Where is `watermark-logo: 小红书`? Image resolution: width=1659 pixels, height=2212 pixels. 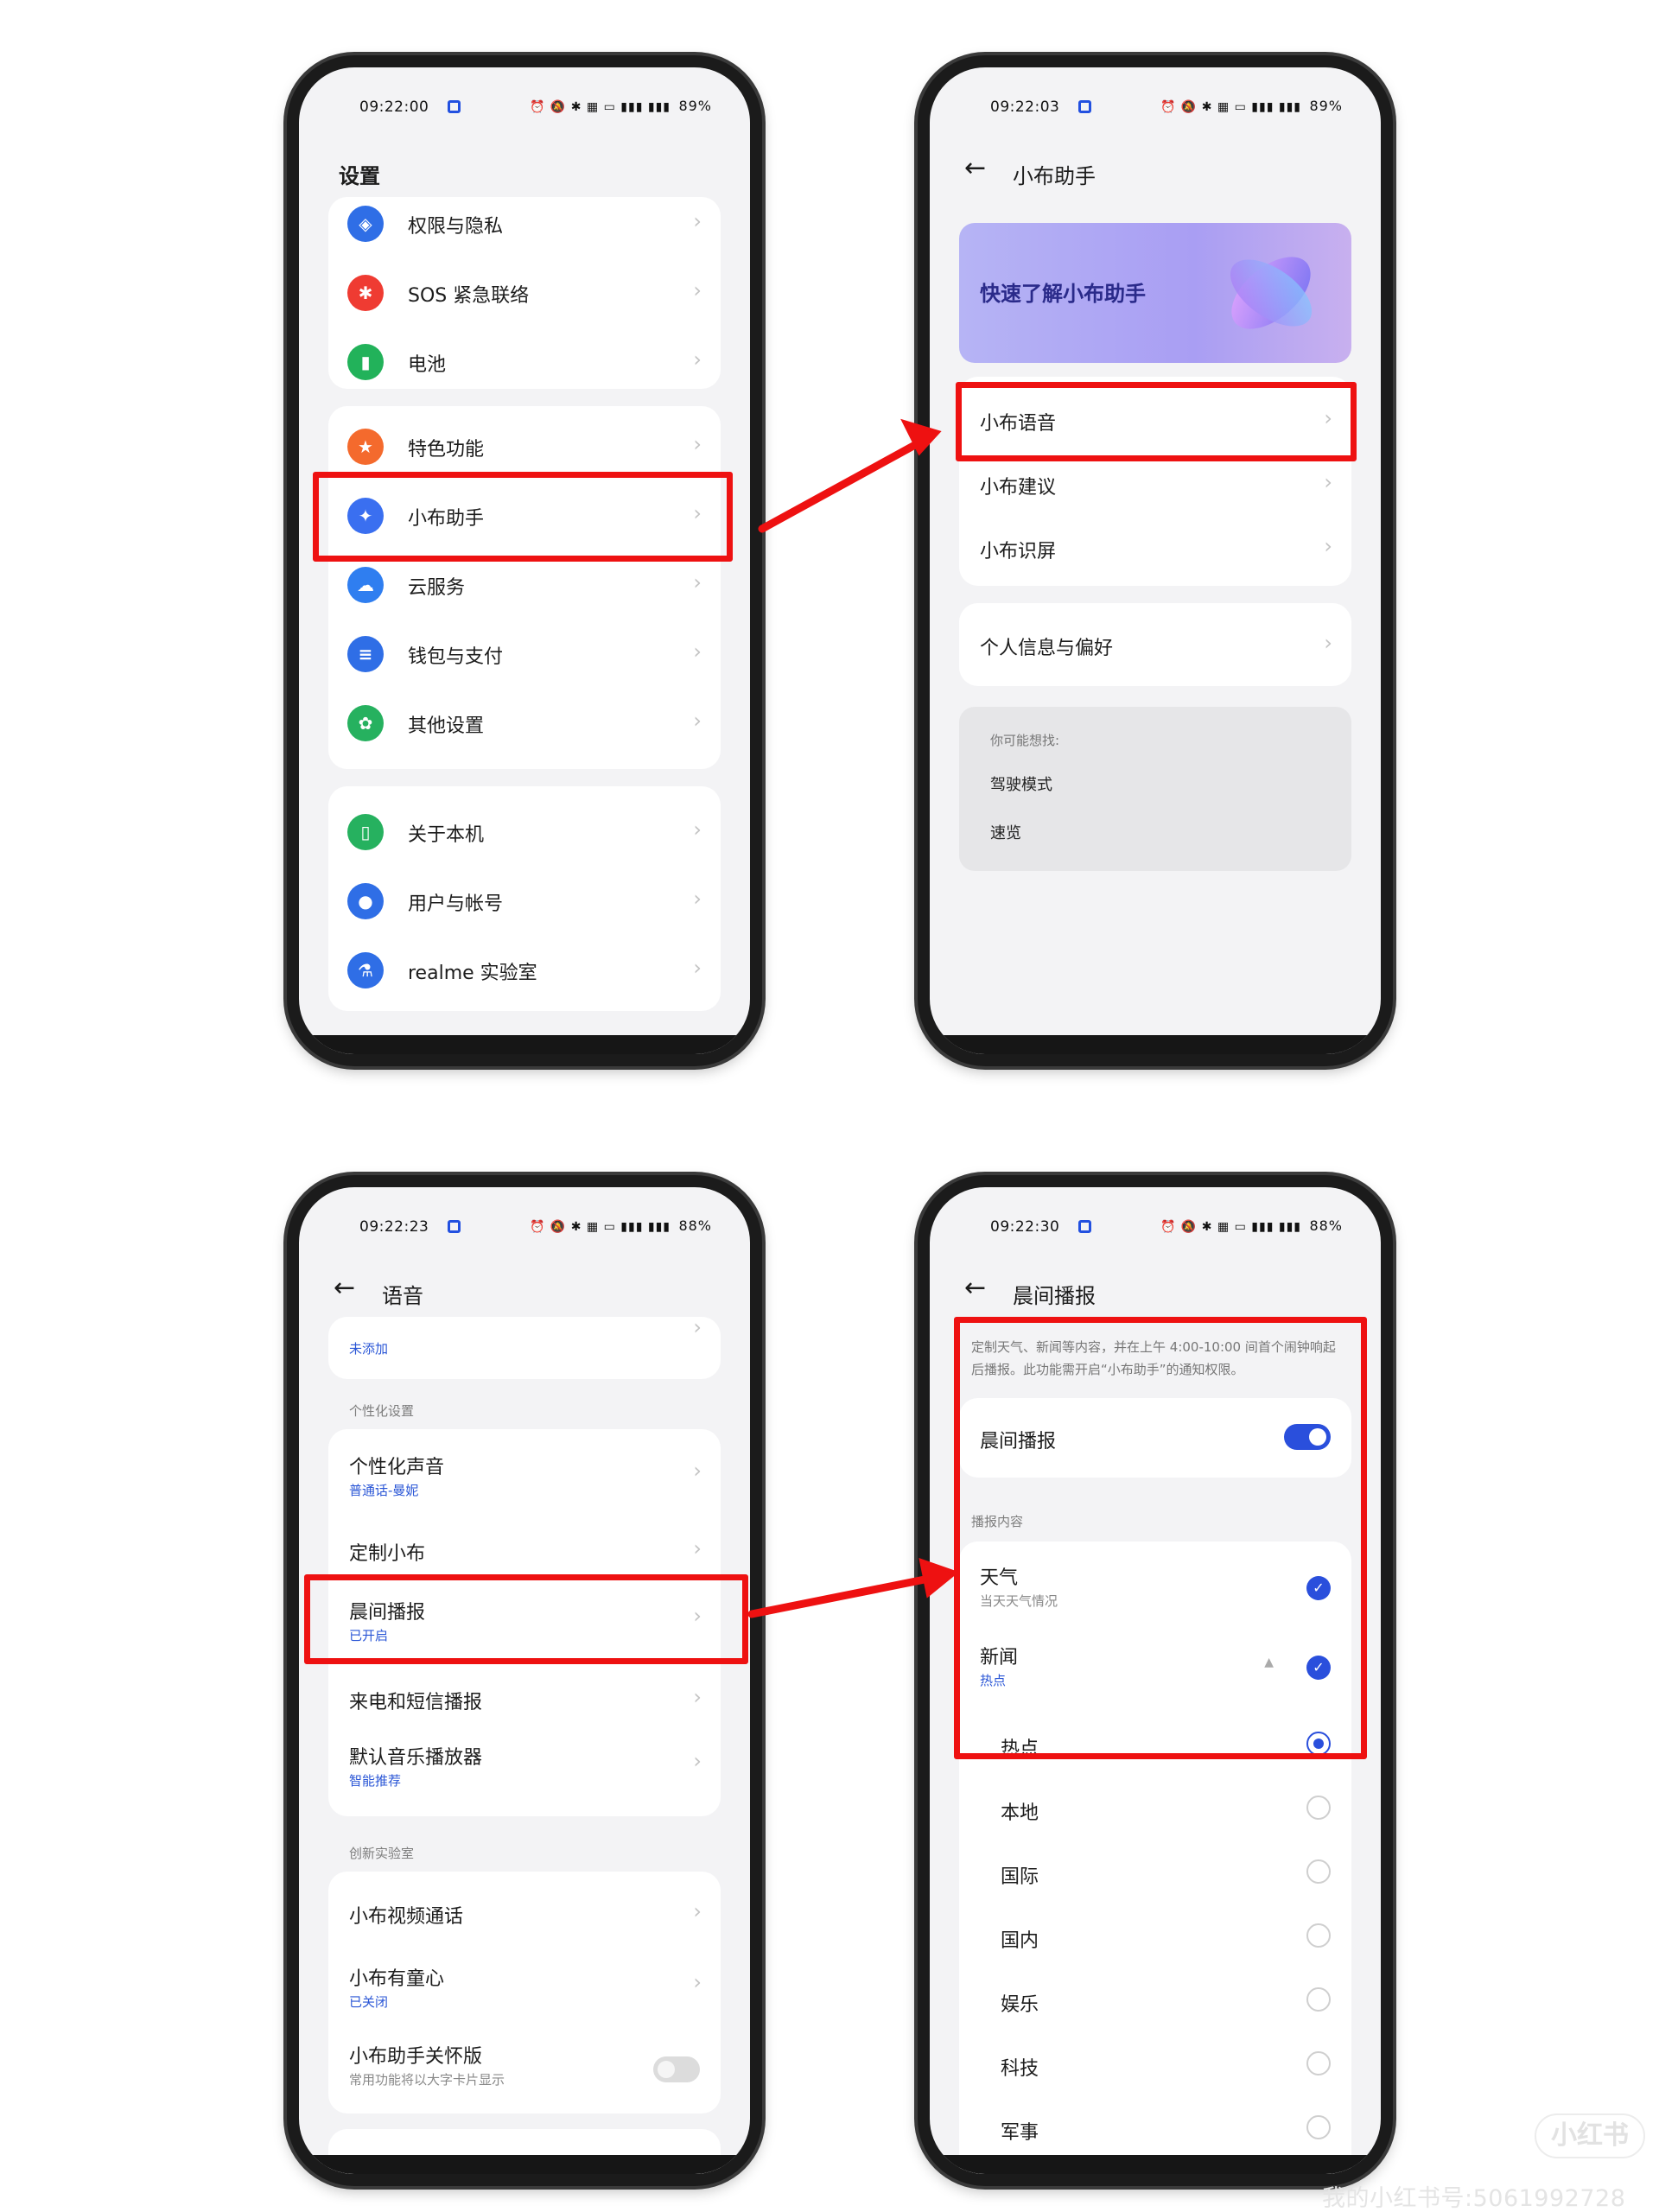
watermark-logo: 小红书 is located at coordinates (1590, 2135).